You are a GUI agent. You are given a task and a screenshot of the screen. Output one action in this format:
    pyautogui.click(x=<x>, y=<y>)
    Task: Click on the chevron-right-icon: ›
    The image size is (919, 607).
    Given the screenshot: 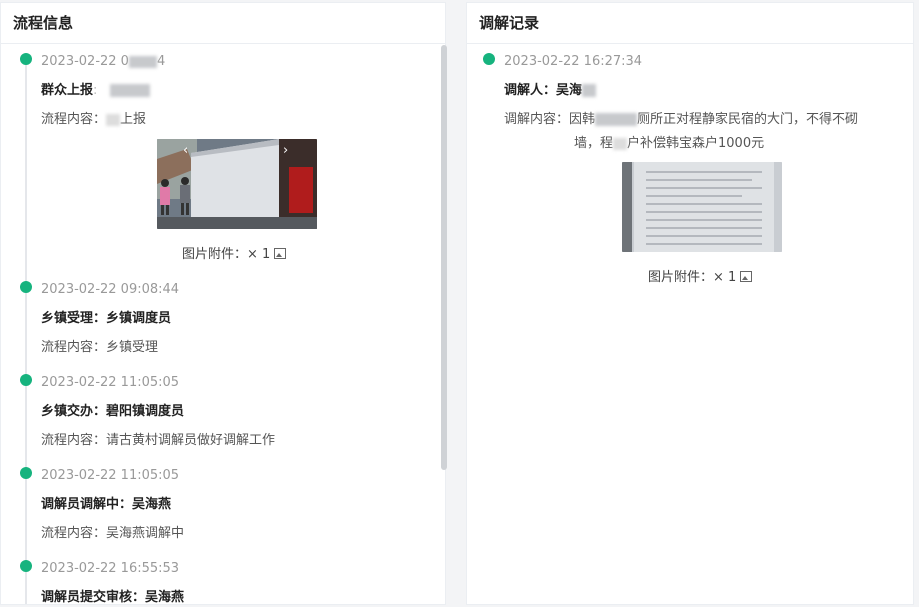 What is the action you would take?
    pyautogui.click(x=285, y=150)
    